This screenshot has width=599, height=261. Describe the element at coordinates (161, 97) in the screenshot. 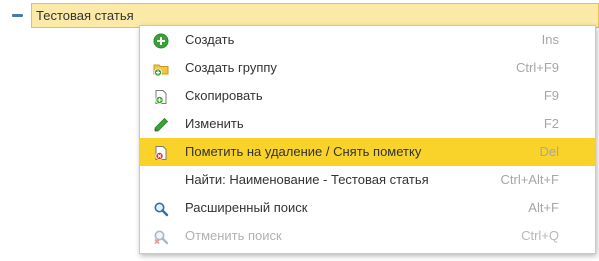

I see `copy-icon` at that location.